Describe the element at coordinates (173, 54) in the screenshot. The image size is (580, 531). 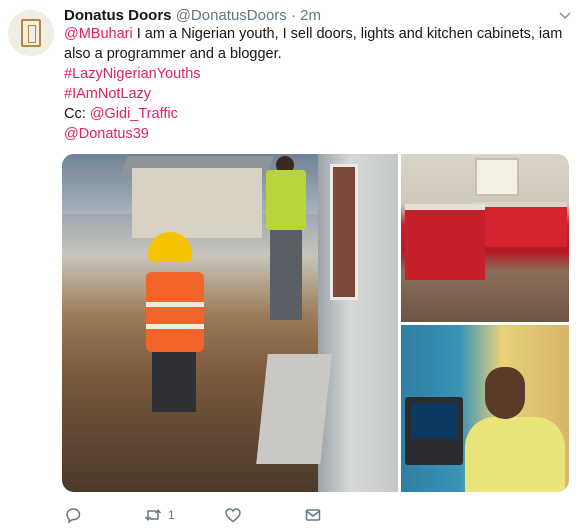
I see `tweet-body-line2: also a programmer and a blogger.` at that location.